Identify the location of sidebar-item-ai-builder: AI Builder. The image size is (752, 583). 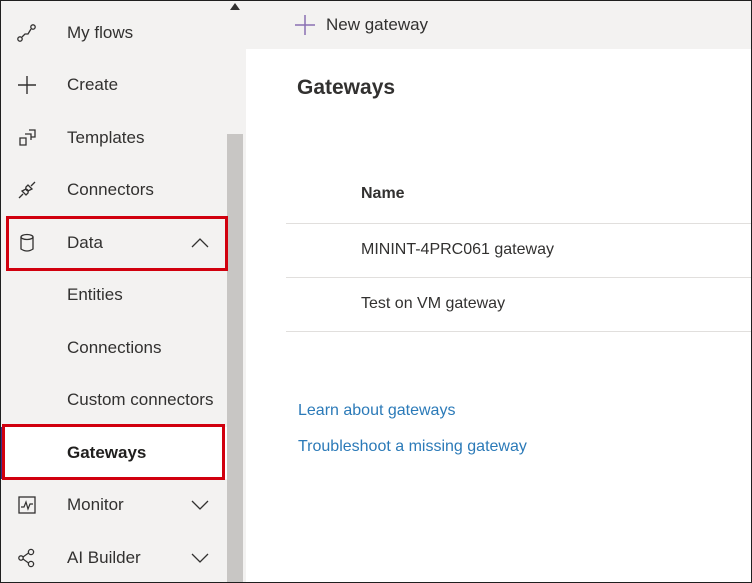
(114, 557).